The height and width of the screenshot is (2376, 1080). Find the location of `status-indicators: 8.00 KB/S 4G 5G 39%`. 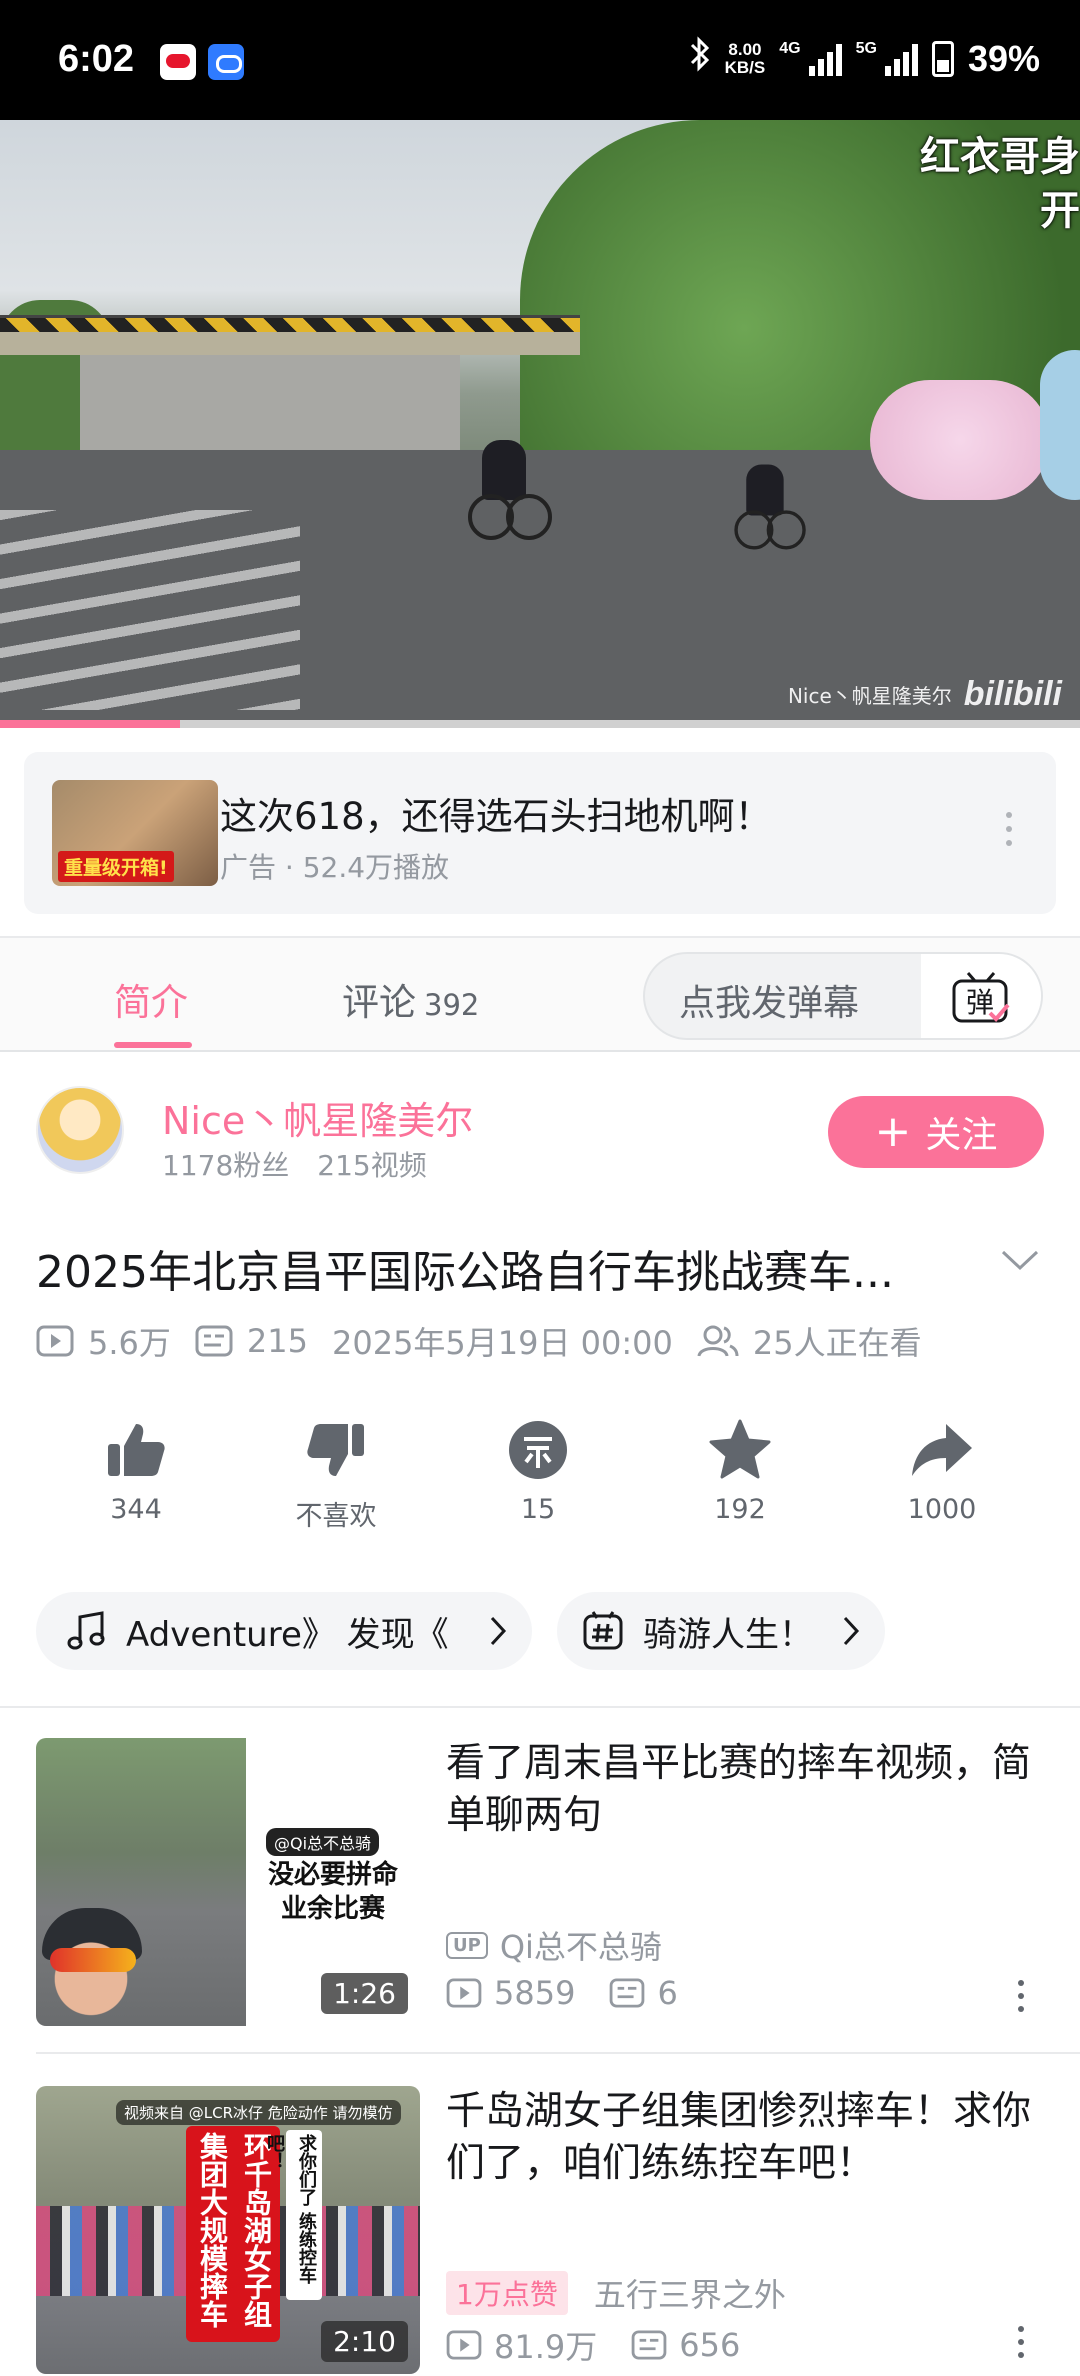

status-indicators: 8.00 KB/S 4G 5G 39% is located at coordinates (864, 58).